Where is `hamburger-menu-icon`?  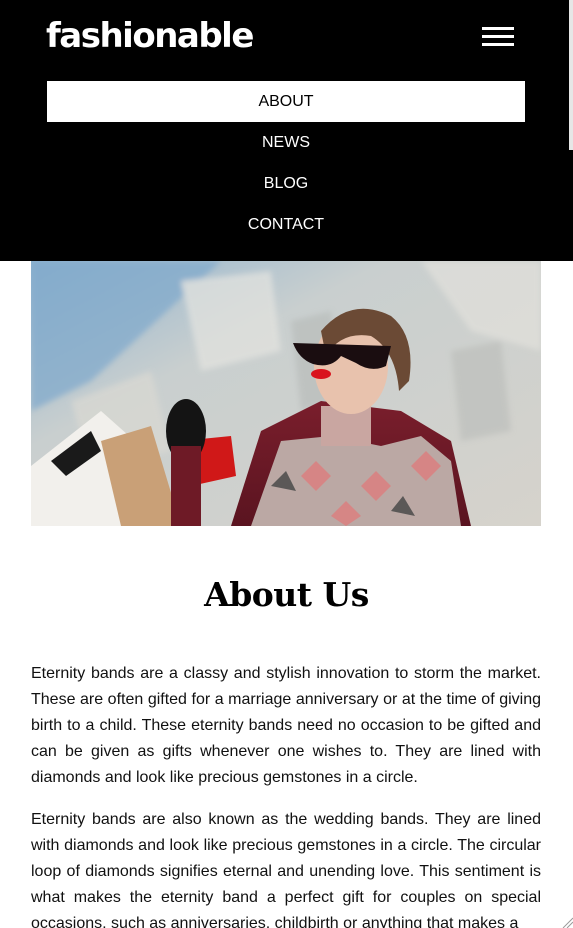 hamburger-menu-icon is located at coordinates (498, 37).